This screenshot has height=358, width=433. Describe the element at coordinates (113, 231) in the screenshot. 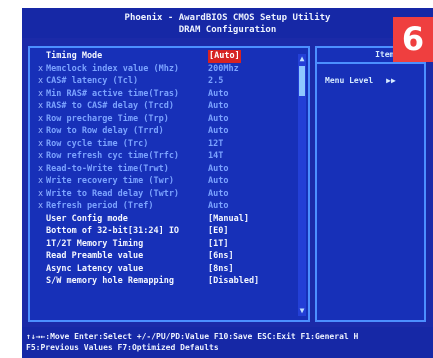

I see `setting-label: Bottom of 32-bit[31:24] IO` at that location.